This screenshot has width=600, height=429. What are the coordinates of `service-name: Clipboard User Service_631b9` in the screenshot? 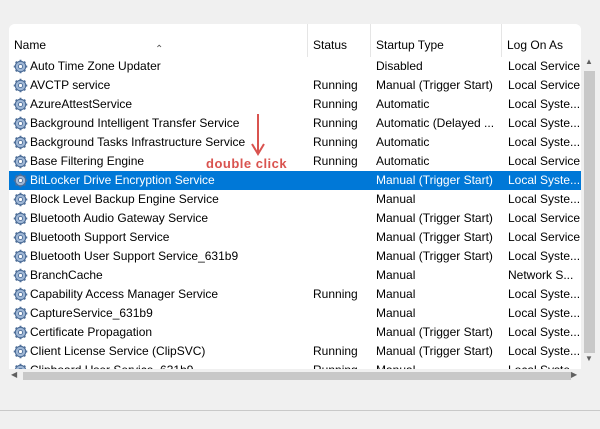 It's located at (167, 365).